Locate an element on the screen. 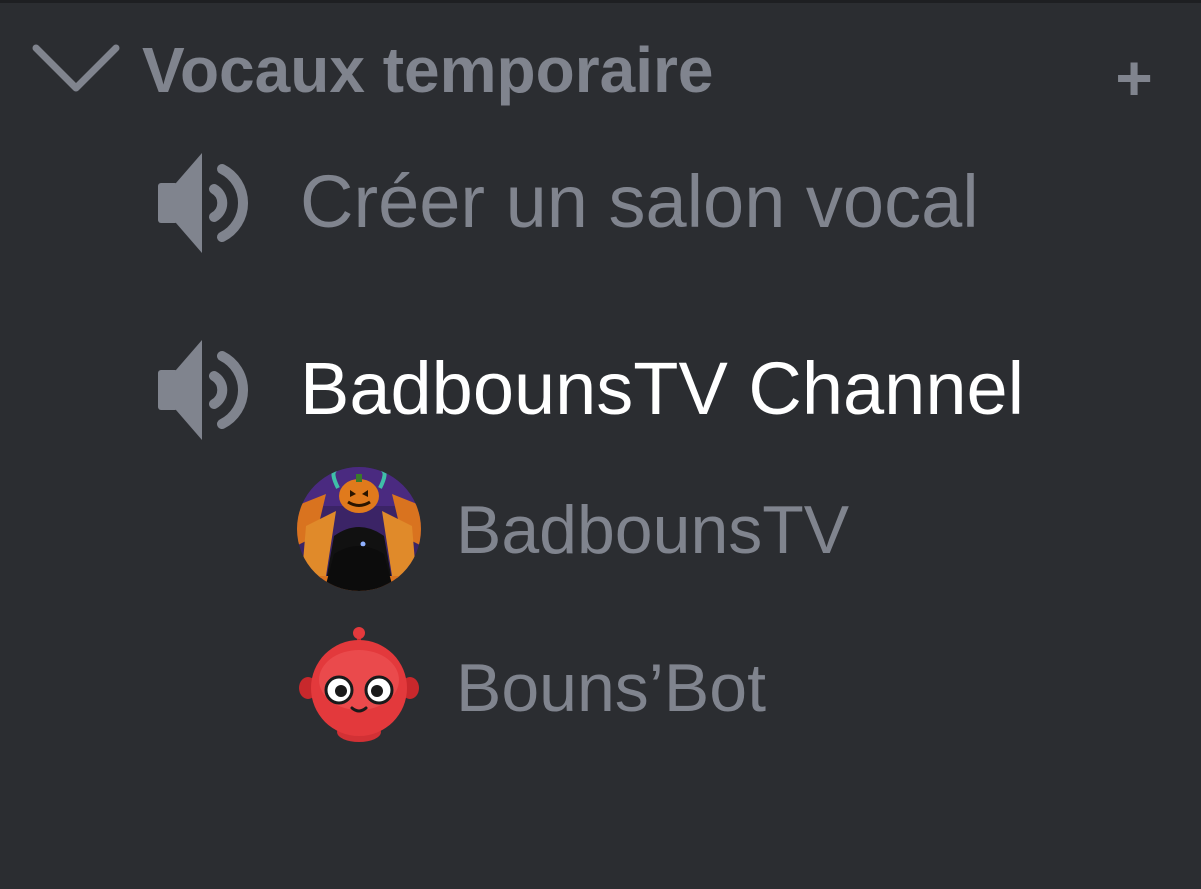 This screenshot has width=1201, height=889. voice-category-header: Vocaux temporaire + is located at coordinates (600, 67).